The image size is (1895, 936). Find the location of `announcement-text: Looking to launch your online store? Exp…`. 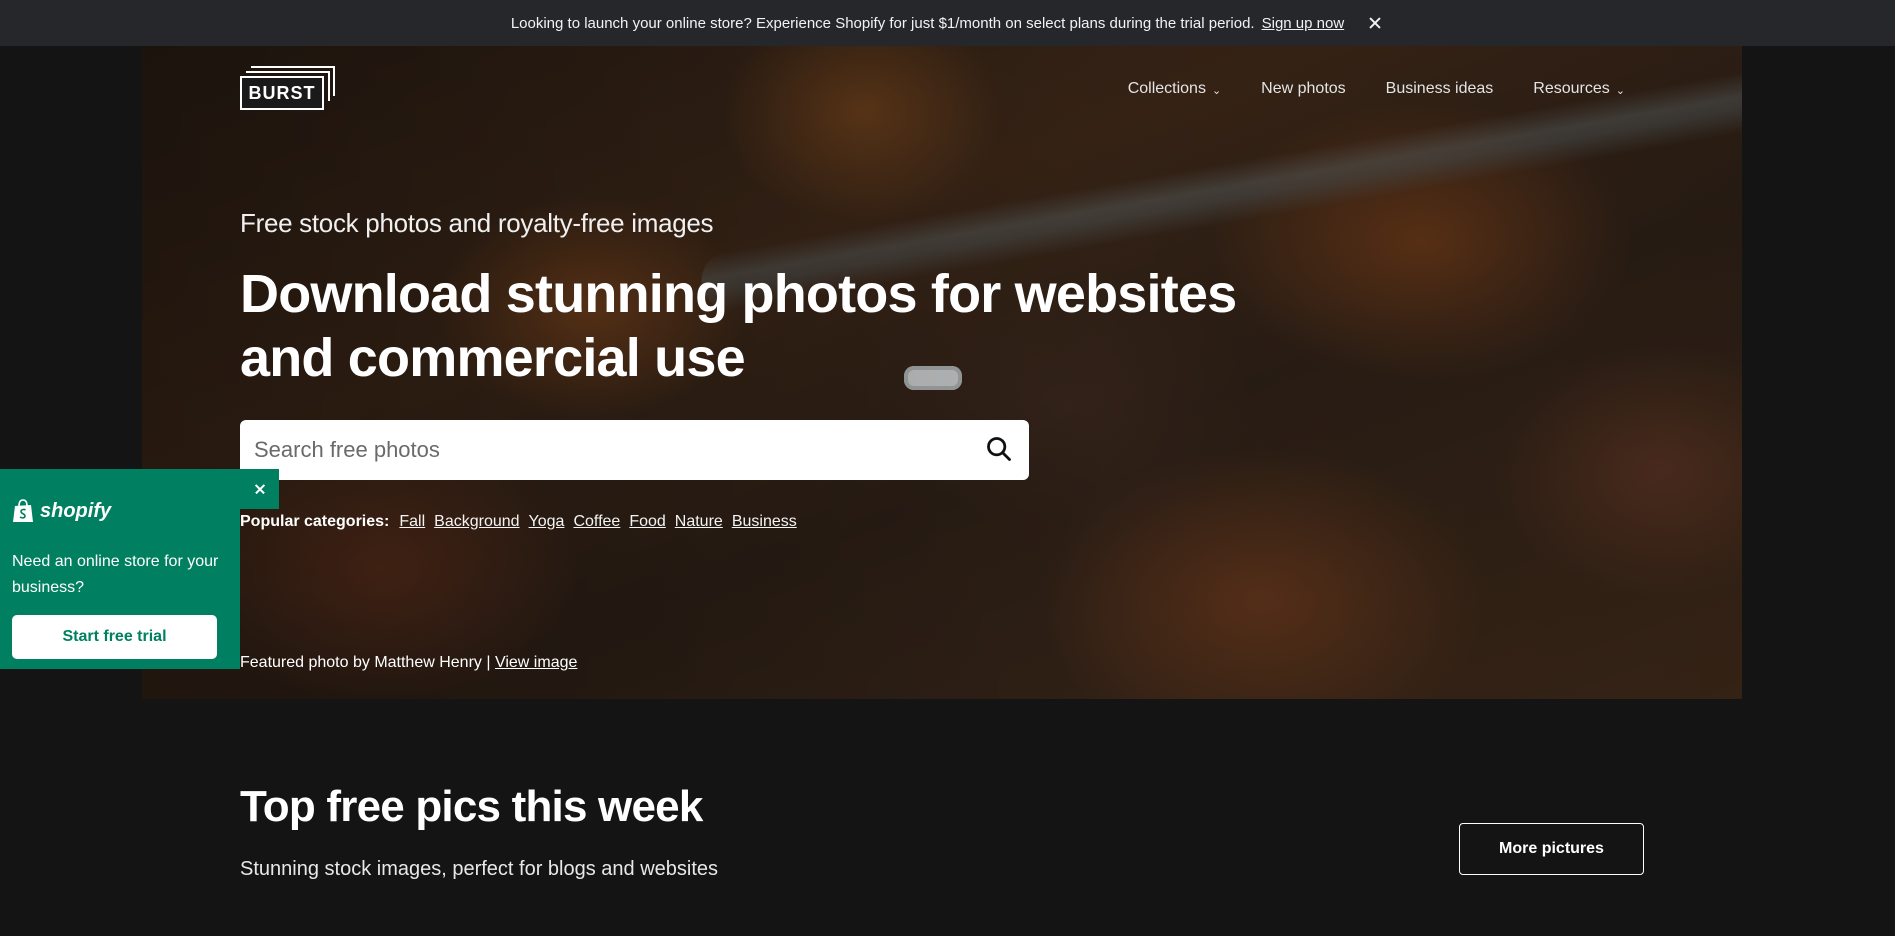

announcement-text: Looking to launch your online store? Exp… is located at coordinates (882, 23).